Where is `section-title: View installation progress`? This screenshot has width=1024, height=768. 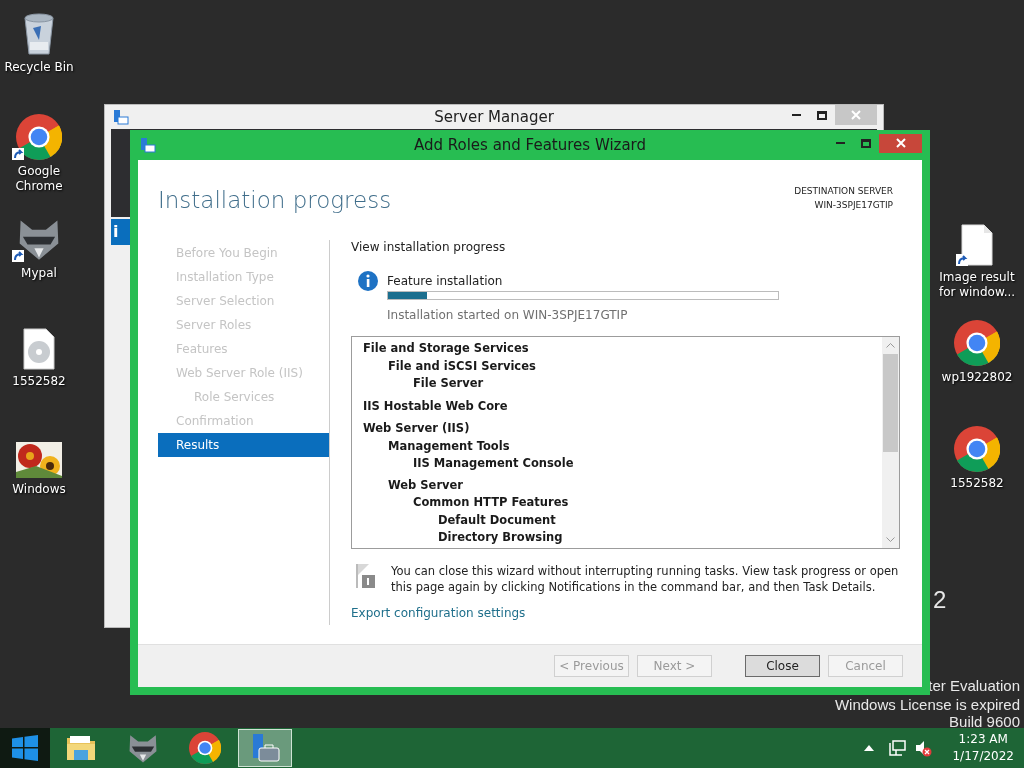 section-title: View installation progress is located at coordinates (429, 247).